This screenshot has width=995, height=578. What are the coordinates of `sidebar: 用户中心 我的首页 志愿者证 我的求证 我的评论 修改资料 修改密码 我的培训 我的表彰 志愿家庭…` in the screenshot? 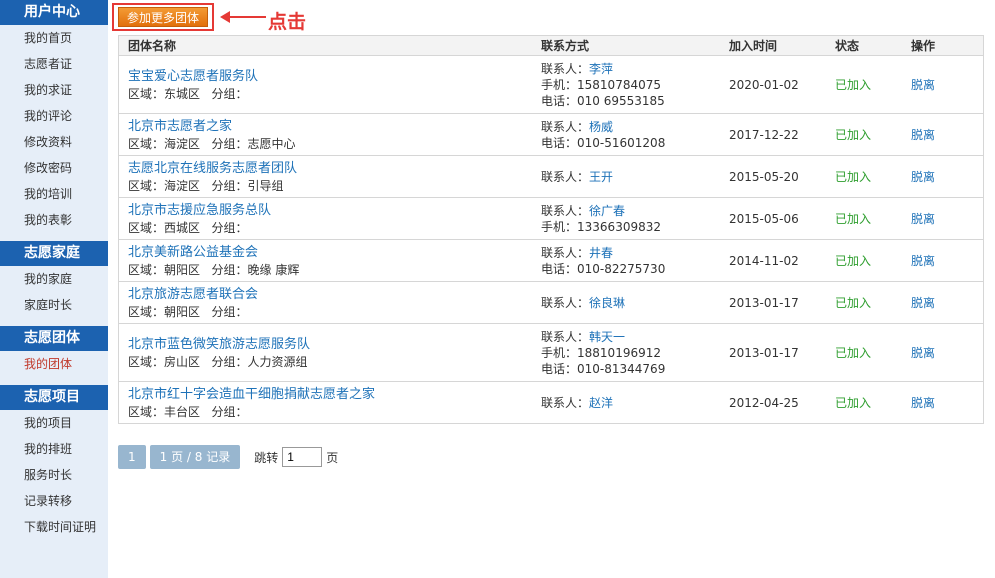 It's located at (54, 289).